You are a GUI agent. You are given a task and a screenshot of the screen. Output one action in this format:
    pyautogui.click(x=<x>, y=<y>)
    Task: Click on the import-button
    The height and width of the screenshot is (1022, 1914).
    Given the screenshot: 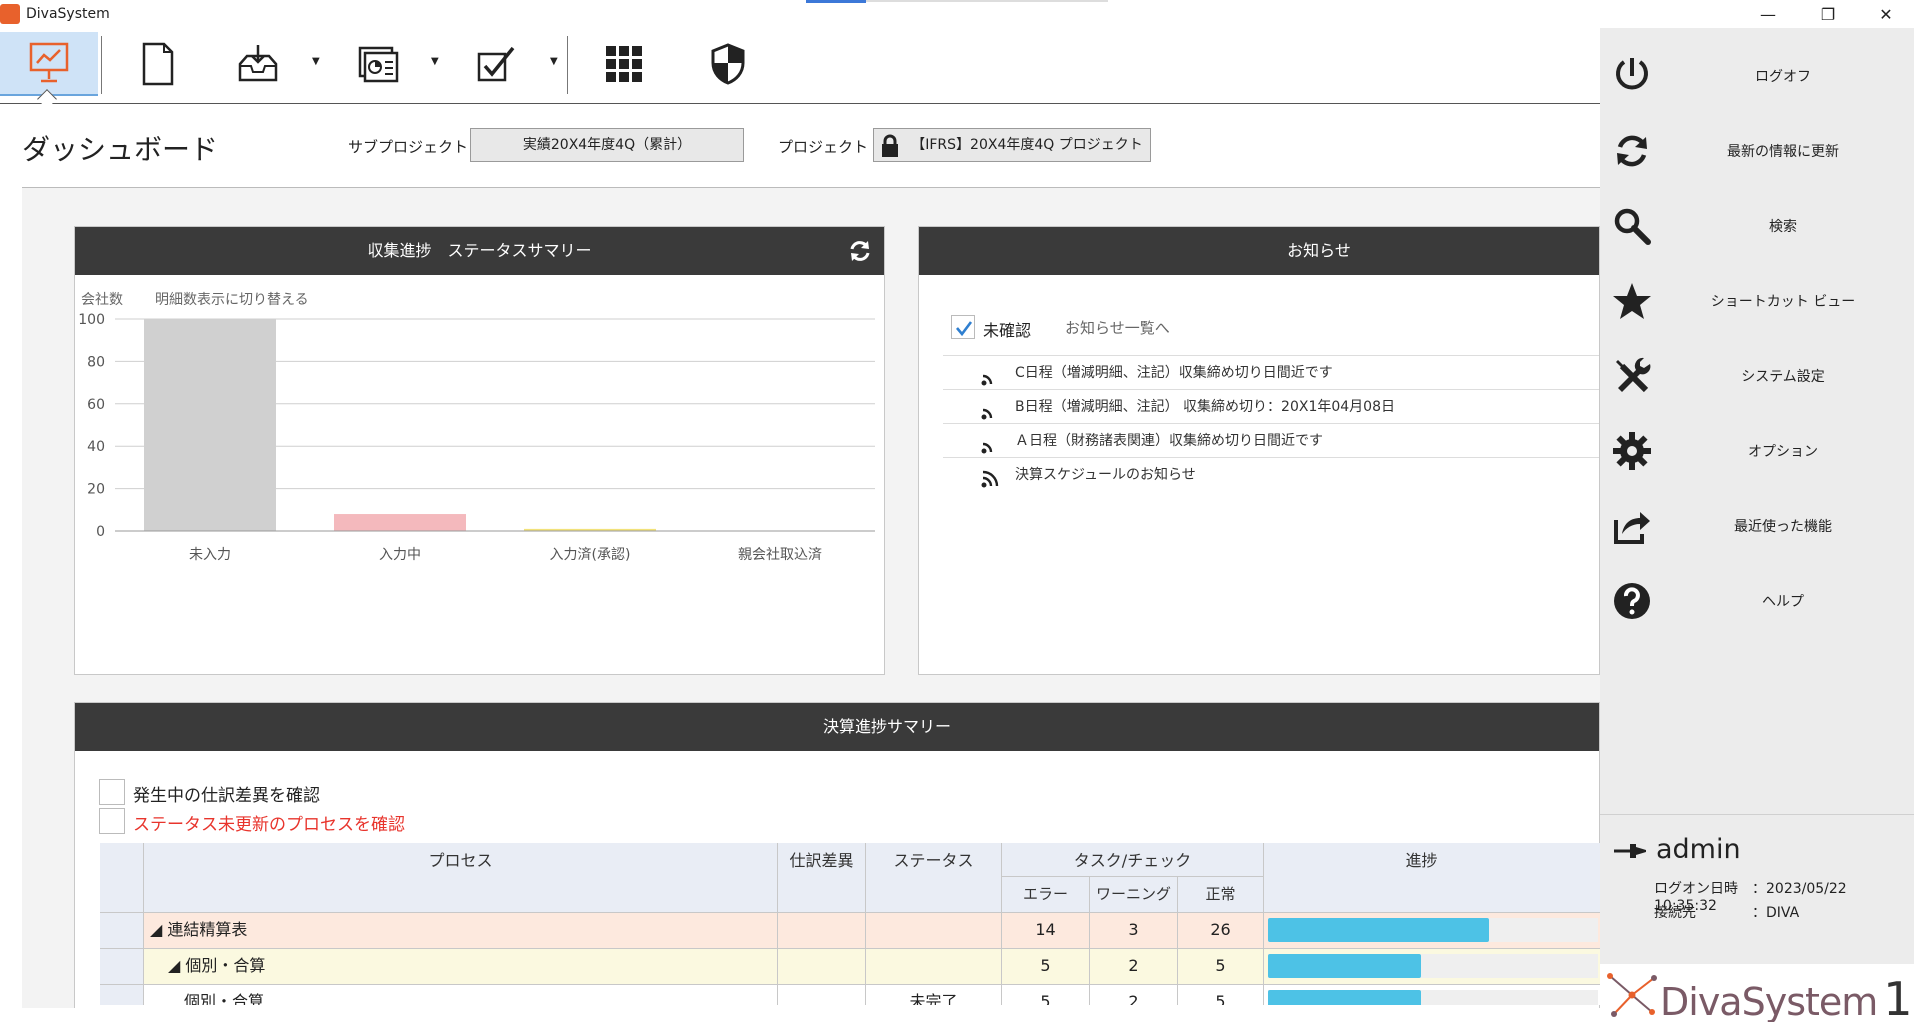 What is the action you would take?
    pyautogui.click(x=258, y=64)
    